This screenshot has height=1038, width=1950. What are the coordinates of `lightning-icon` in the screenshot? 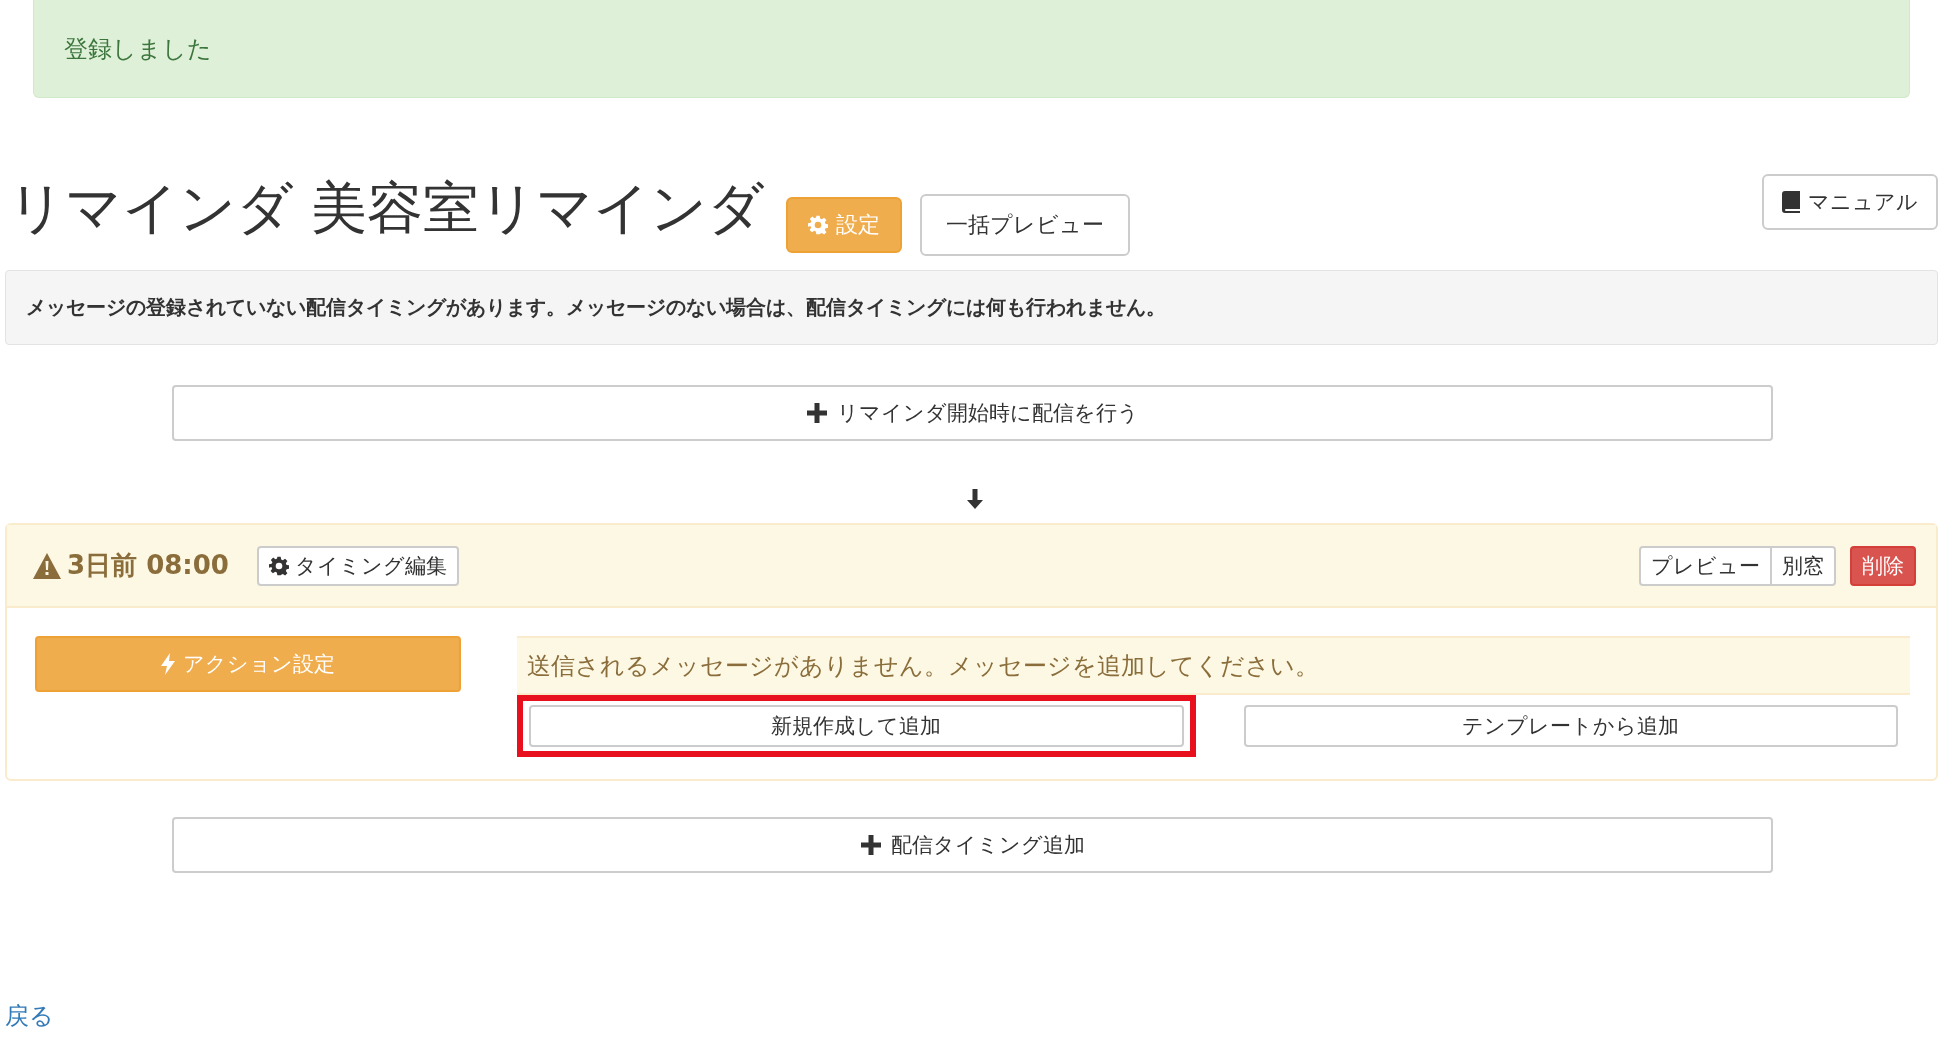 It's located at (168, 664).